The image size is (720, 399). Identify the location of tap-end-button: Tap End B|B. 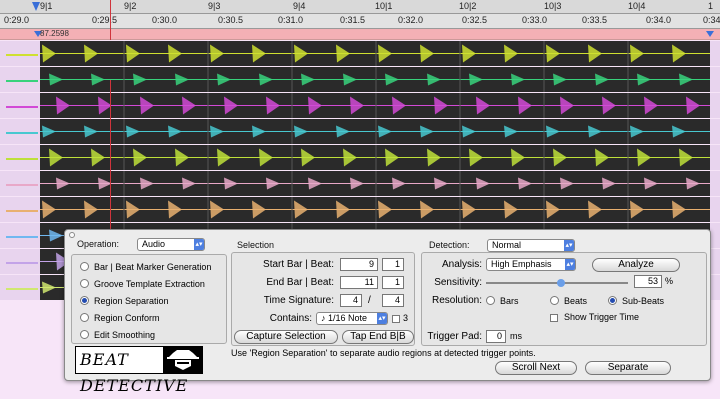
(378, 337).